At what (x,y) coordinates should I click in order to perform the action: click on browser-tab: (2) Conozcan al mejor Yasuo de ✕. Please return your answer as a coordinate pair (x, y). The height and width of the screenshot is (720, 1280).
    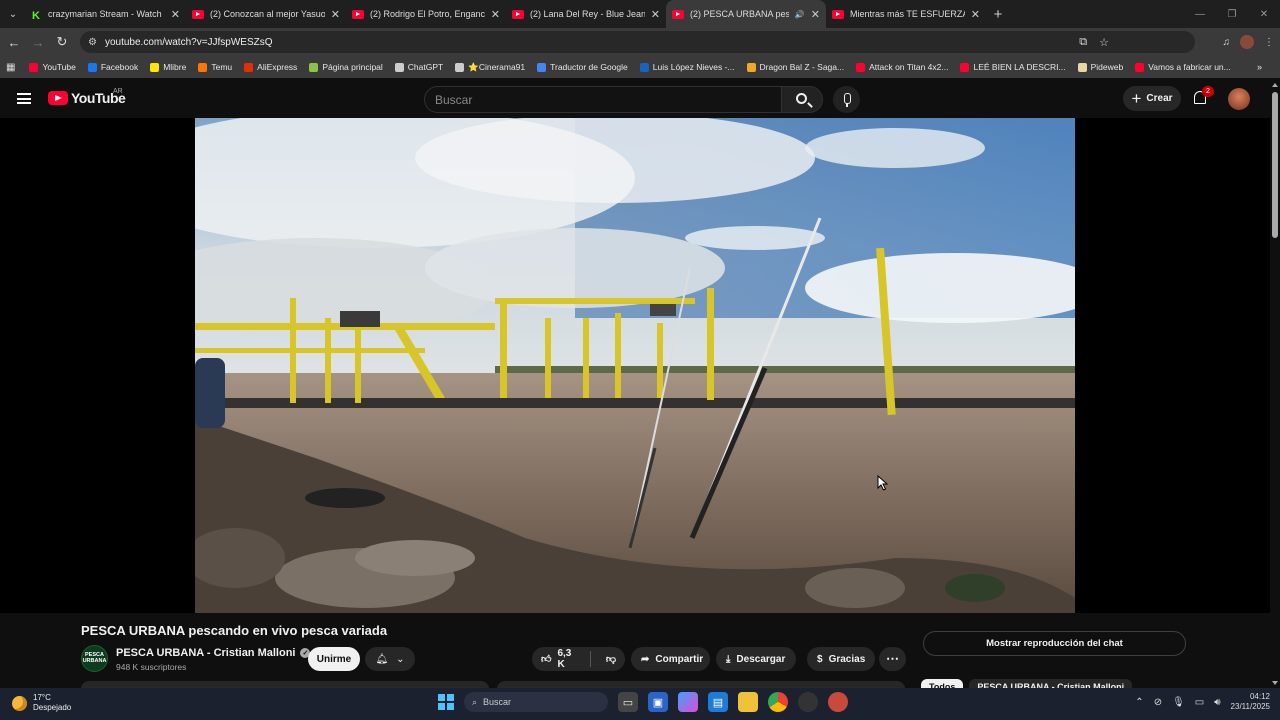
    Looking at the image, I should click on (266, 14).